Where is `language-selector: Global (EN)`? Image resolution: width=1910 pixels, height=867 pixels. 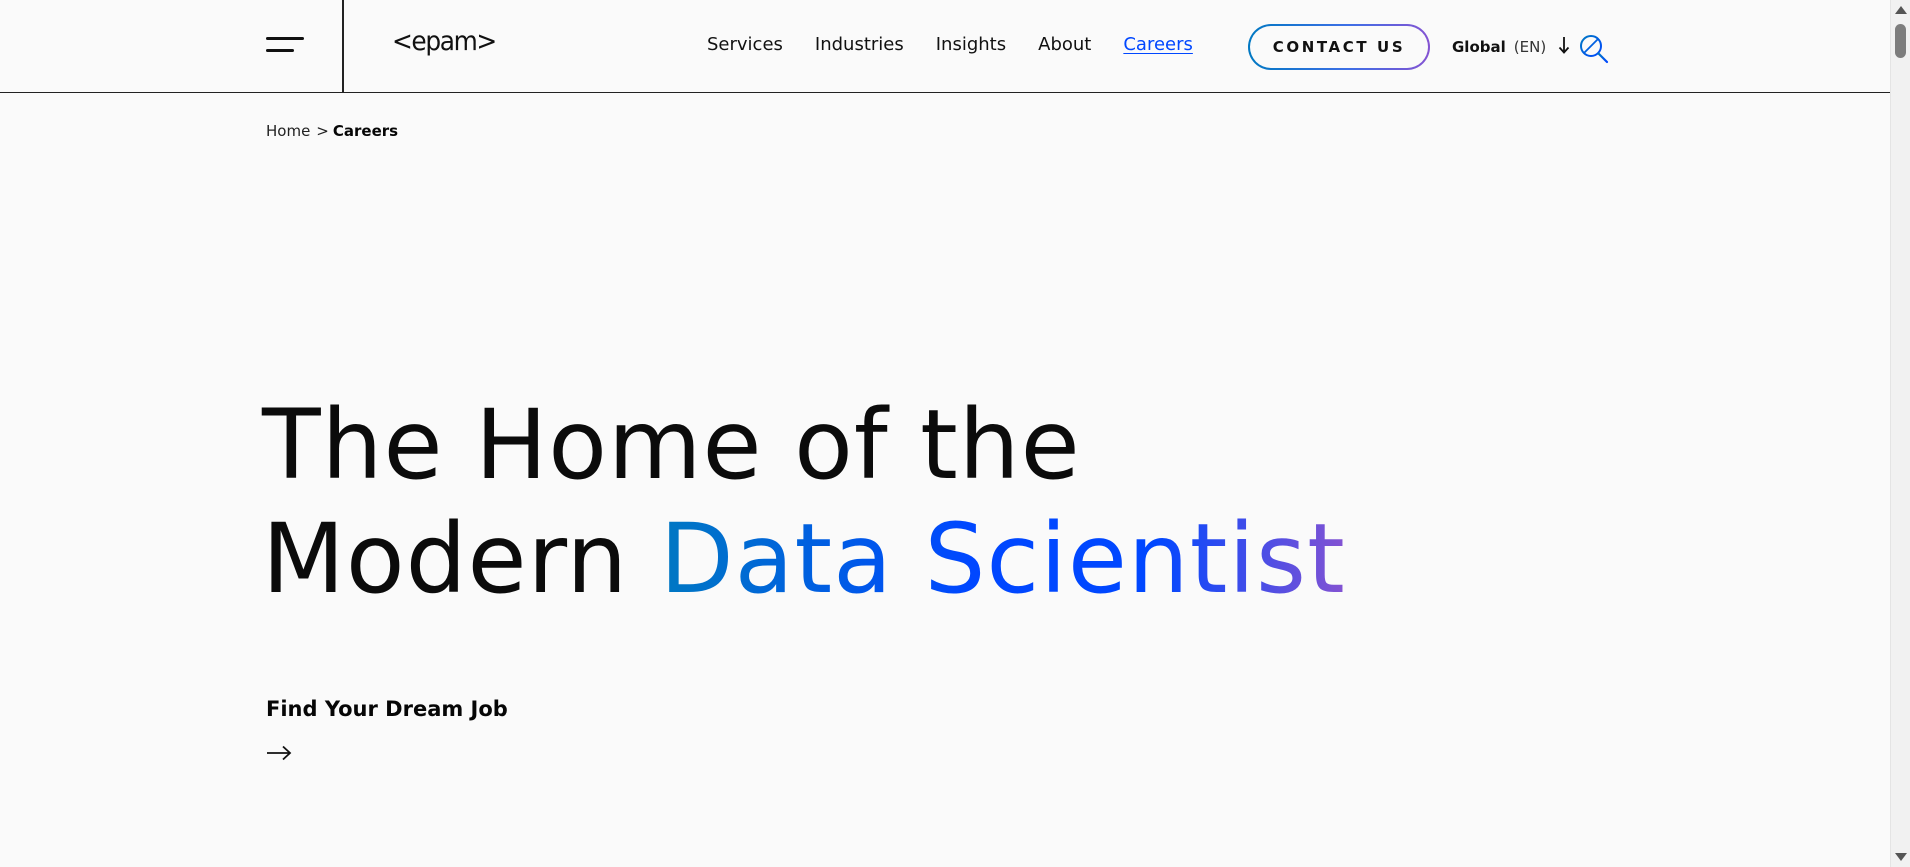 language-selector: Global (EN) is located at coordinates (1511, 47).